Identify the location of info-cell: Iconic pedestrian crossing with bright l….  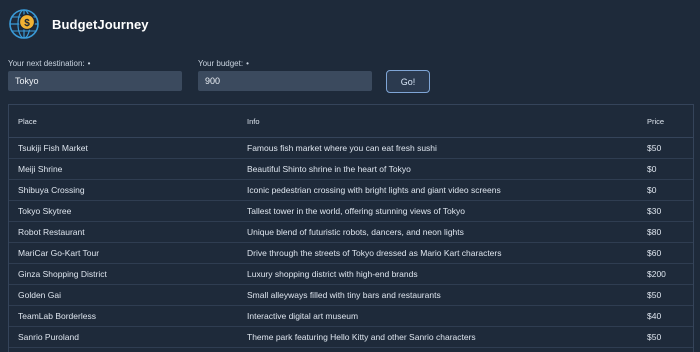
(438, 190).